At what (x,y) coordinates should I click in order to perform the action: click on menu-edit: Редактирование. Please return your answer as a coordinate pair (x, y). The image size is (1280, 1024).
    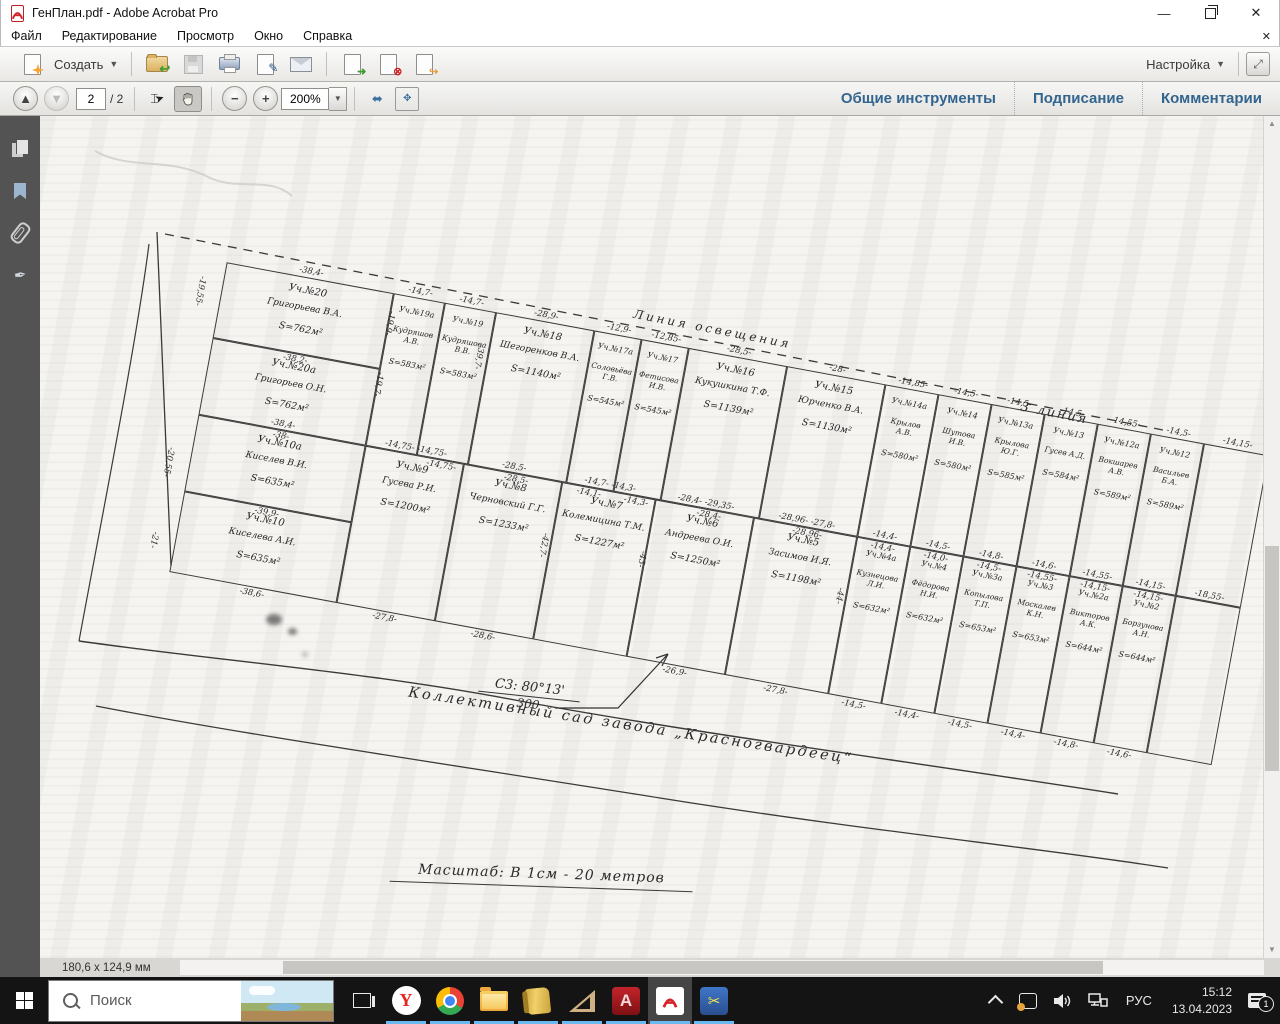
    Looking at the image, I should click on (109, 36).